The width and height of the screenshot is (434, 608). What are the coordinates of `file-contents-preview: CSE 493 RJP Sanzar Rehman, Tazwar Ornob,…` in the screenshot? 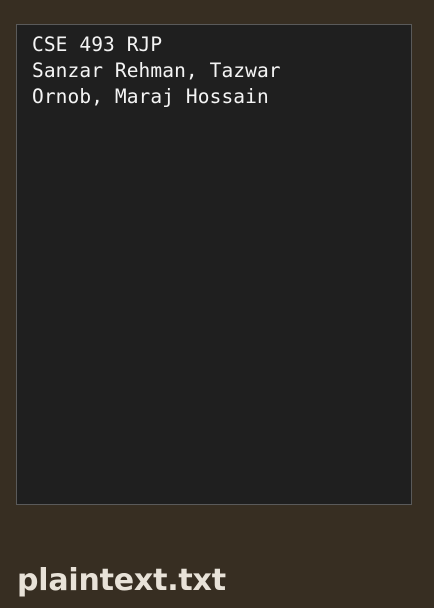 It's located at (156, 70).